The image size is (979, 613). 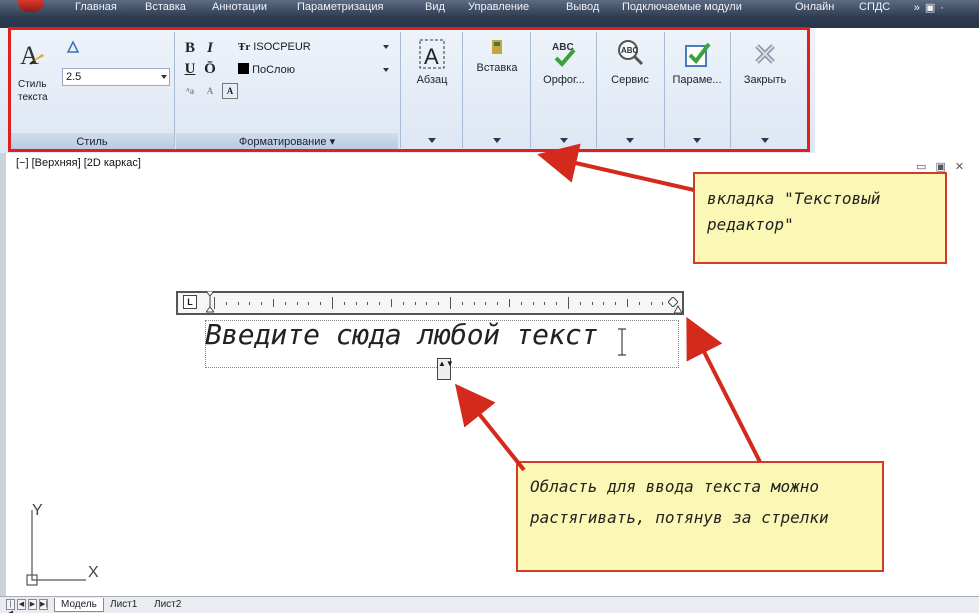 What do you see at coordinates (167, 605) in the screenshot?
I see `tab-sheet2: Лист2` at bounding box center [167, 605].